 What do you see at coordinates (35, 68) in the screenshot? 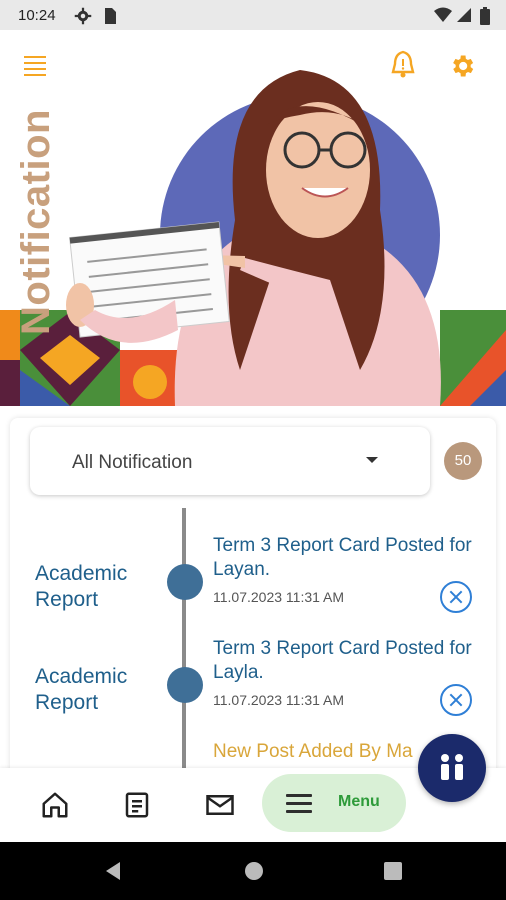
I see `side-menu-icon` at bounding box center [35, 68].